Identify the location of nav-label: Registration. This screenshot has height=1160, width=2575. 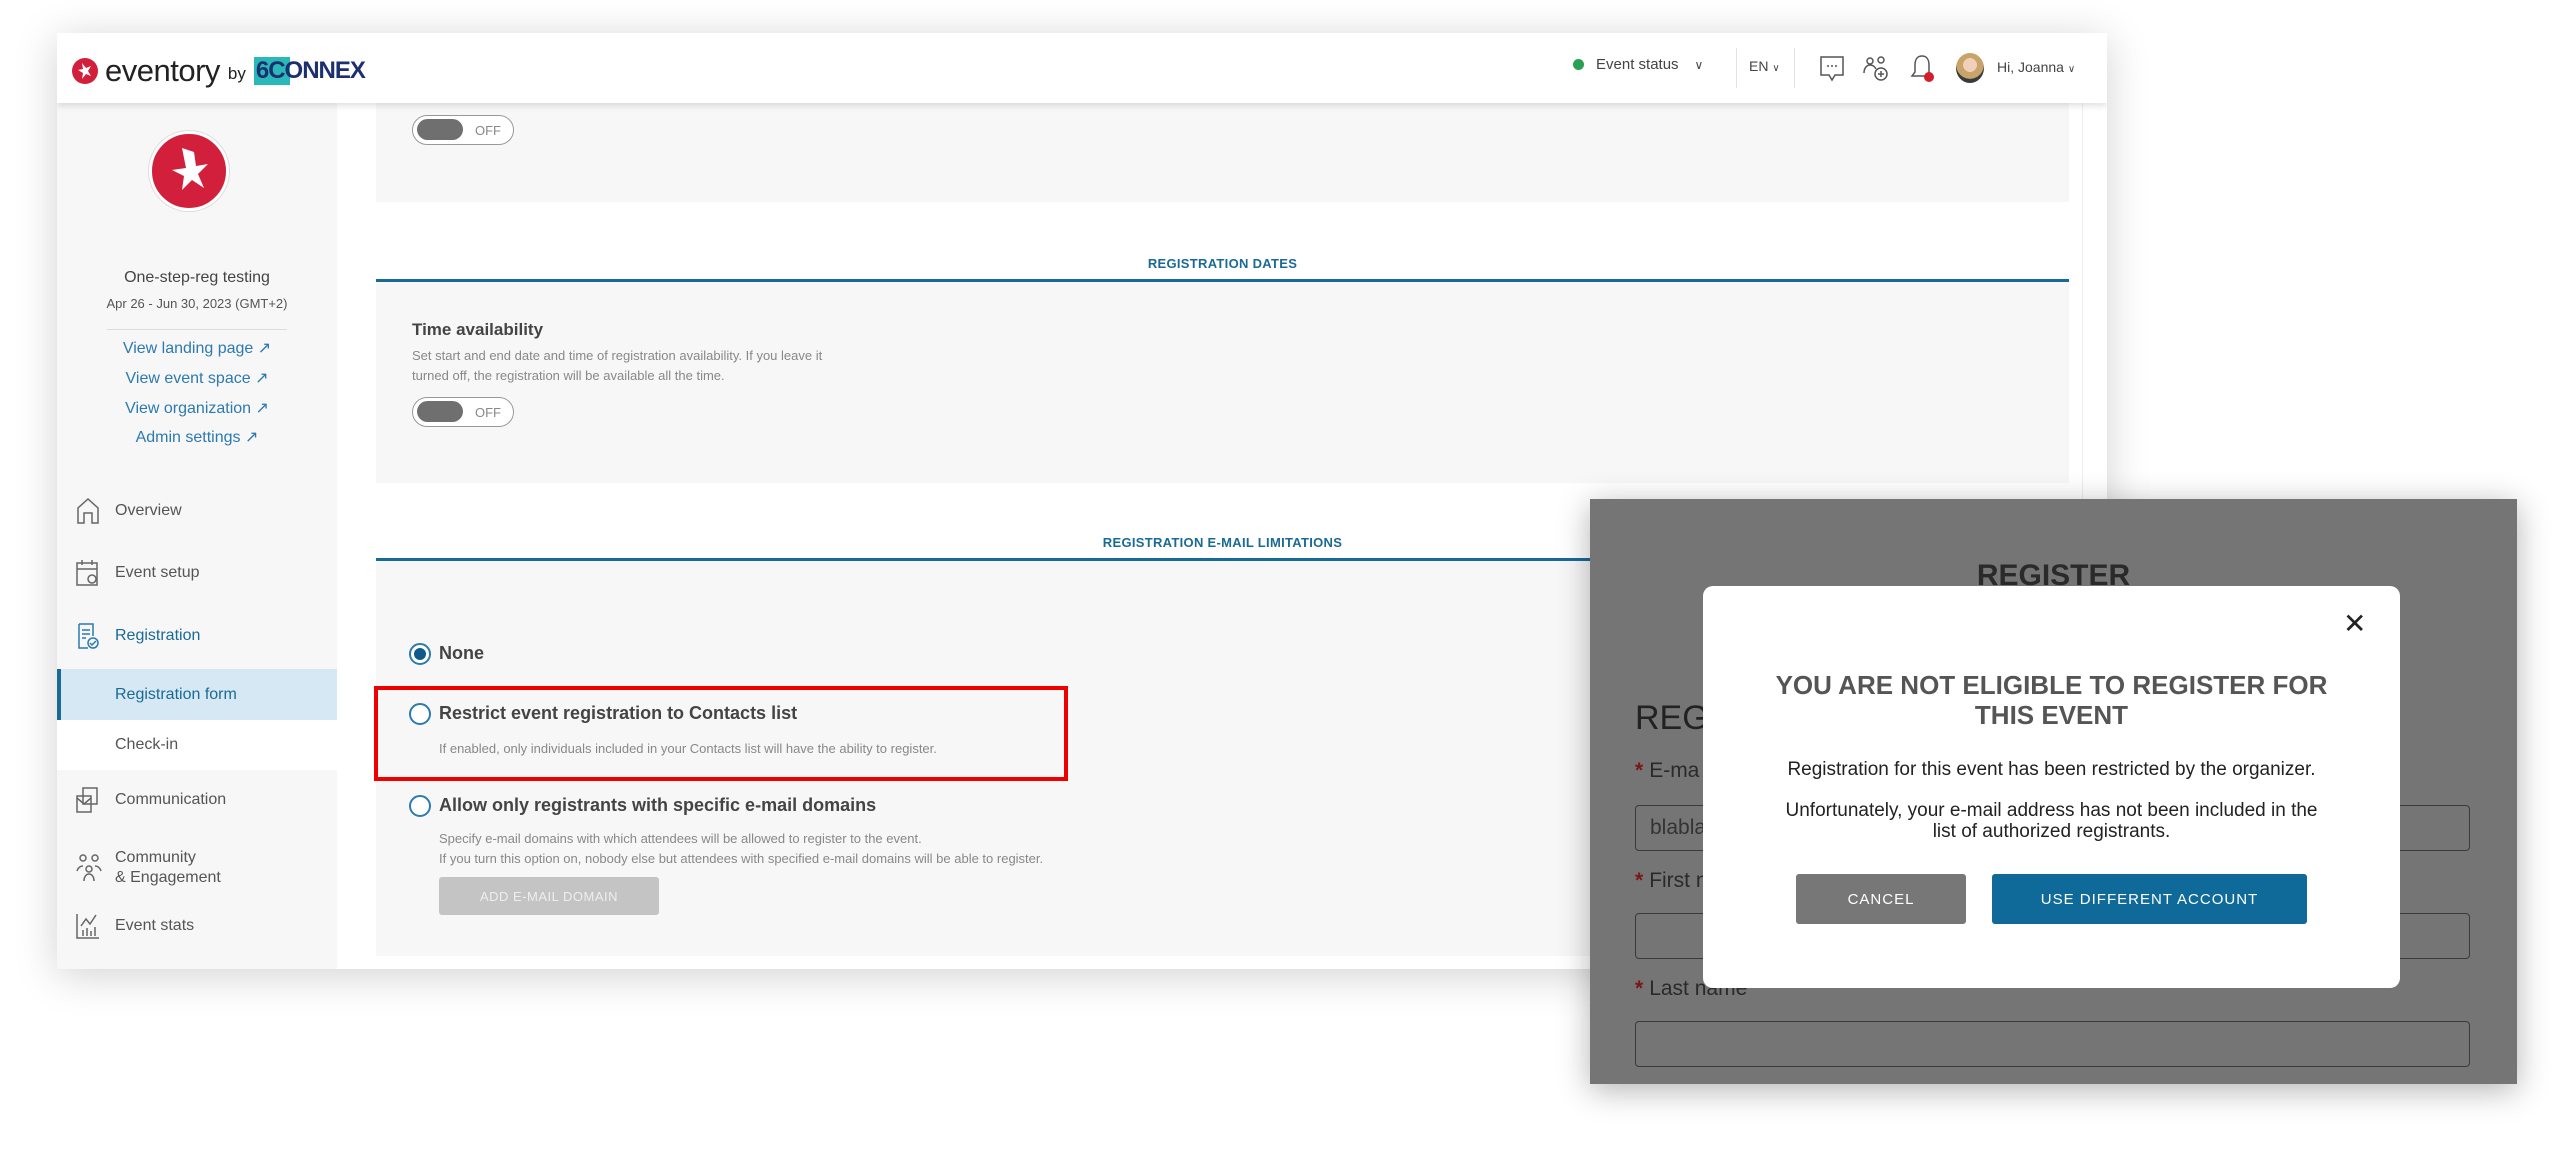
(158, 635).